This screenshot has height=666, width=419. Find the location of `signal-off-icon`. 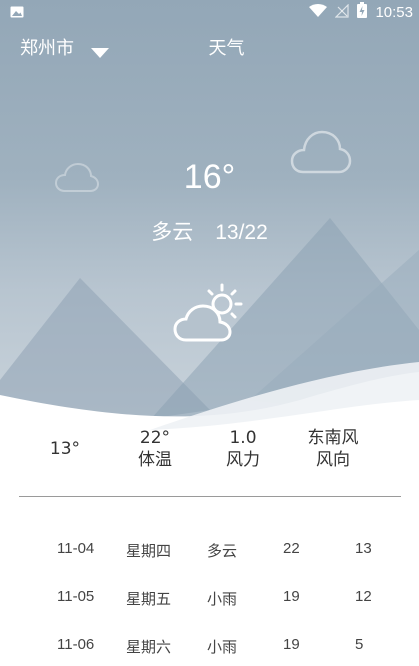

signal-off-icon is located at coordinates (342, 12).